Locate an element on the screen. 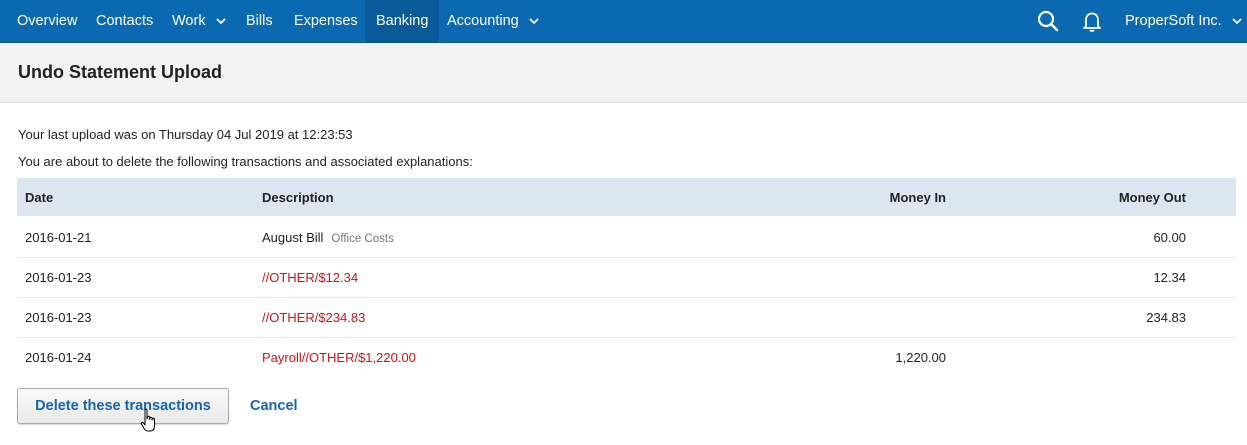 This screenshot has width=1247, height=445. account-menu: ProperSoft Inc. is located at coordinates (1183, 21).